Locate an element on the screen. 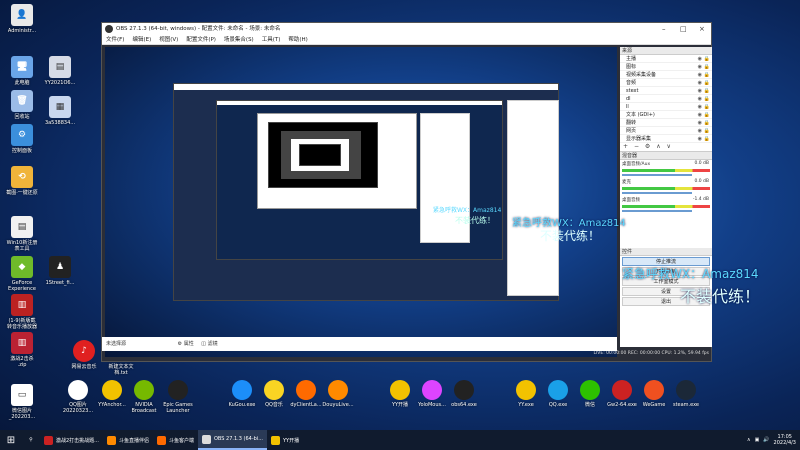 This screenshot has height=450, width=800. desktop-icon: obs64.exe is located at coordinates (464, 394).